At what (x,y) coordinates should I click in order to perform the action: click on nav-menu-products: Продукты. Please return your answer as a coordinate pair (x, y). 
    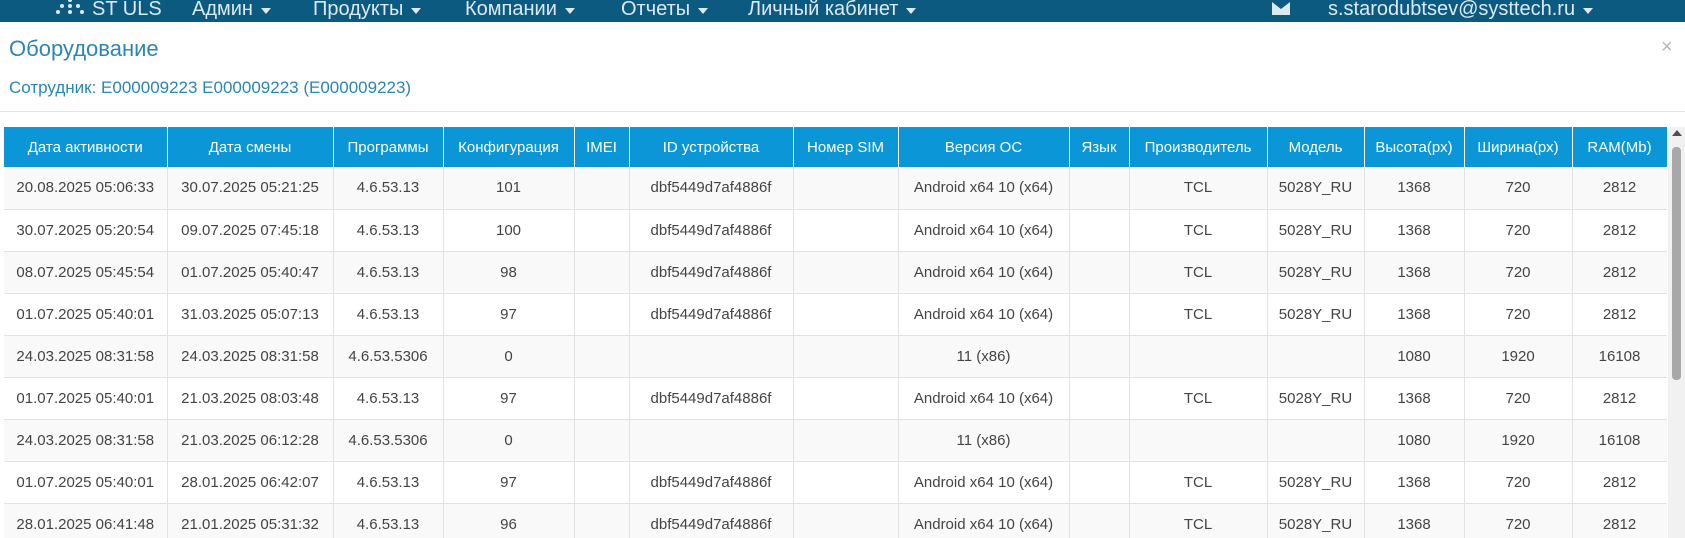
    Looking at the image, I should click on (367, 11).